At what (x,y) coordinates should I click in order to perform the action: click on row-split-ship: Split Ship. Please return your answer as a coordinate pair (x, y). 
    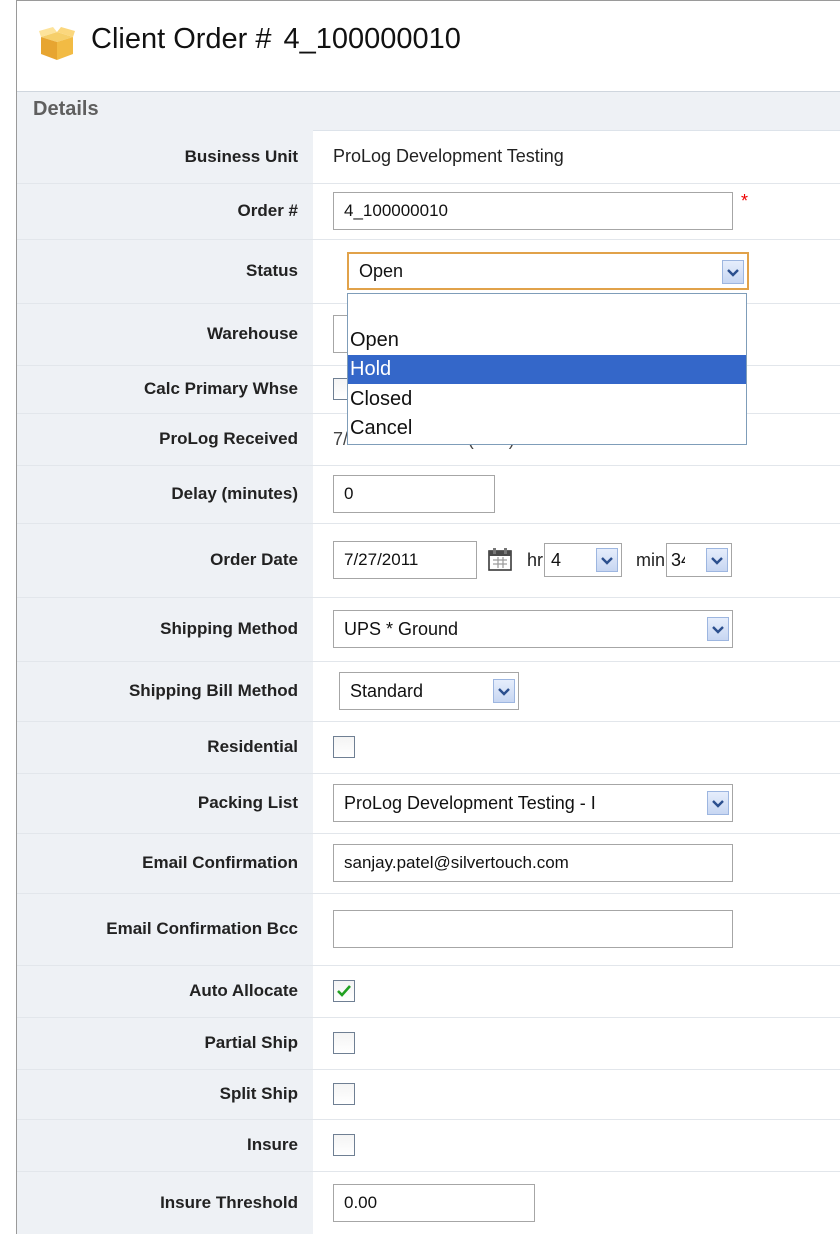
    Looking at the image, I should click on (428, 1094).